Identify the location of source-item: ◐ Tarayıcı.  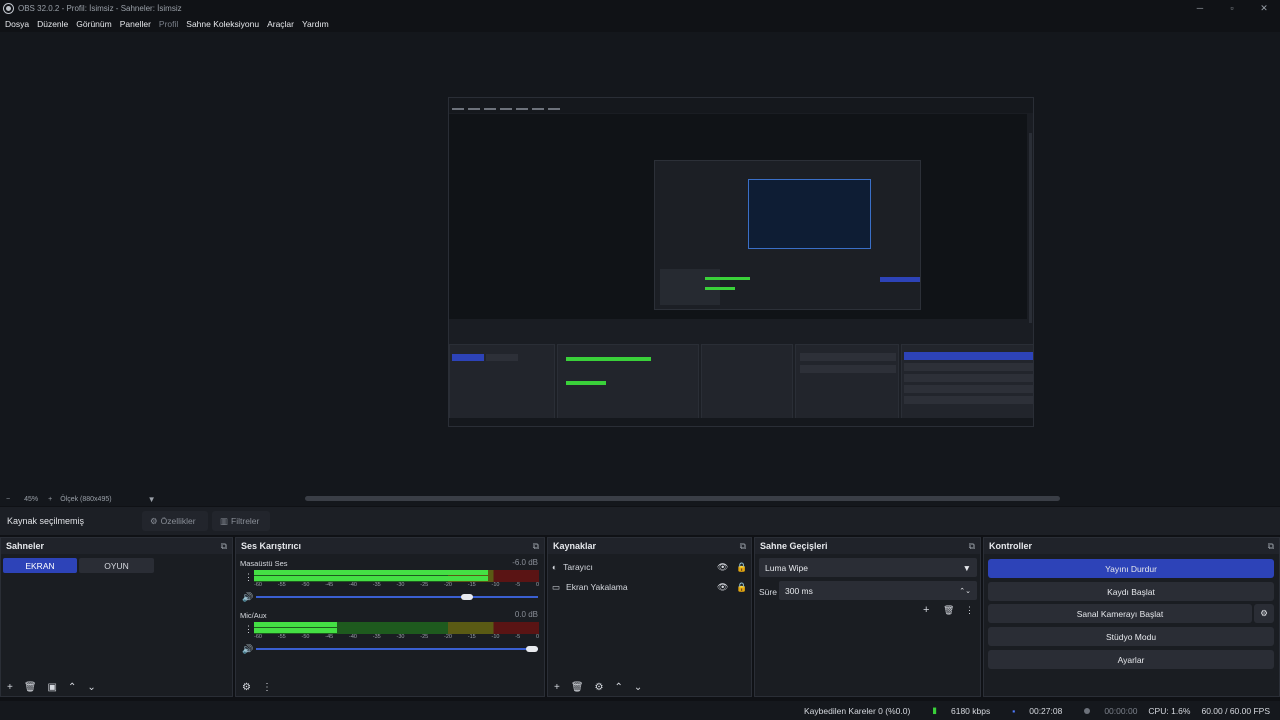
(647, 567).